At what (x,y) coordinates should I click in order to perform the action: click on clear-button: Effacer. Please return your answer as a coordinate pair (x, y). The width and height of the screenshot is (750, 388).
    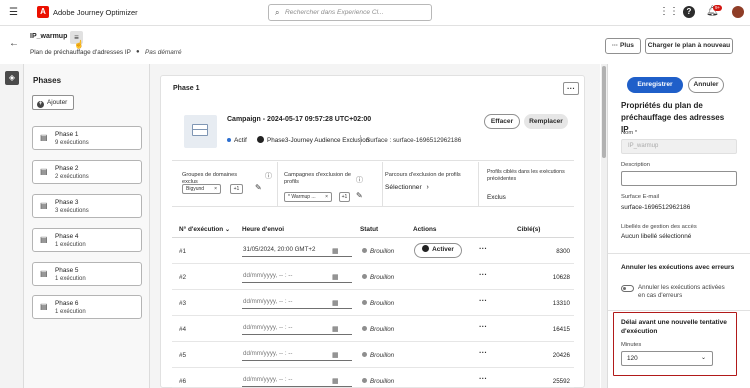
    Looking at the image, I should click on (502, 121).